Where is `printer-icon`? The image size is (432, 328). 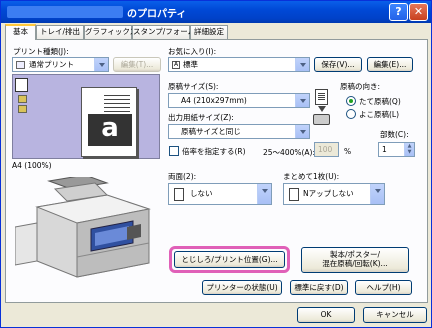 printer-icon is located at coordinates (321, 119).